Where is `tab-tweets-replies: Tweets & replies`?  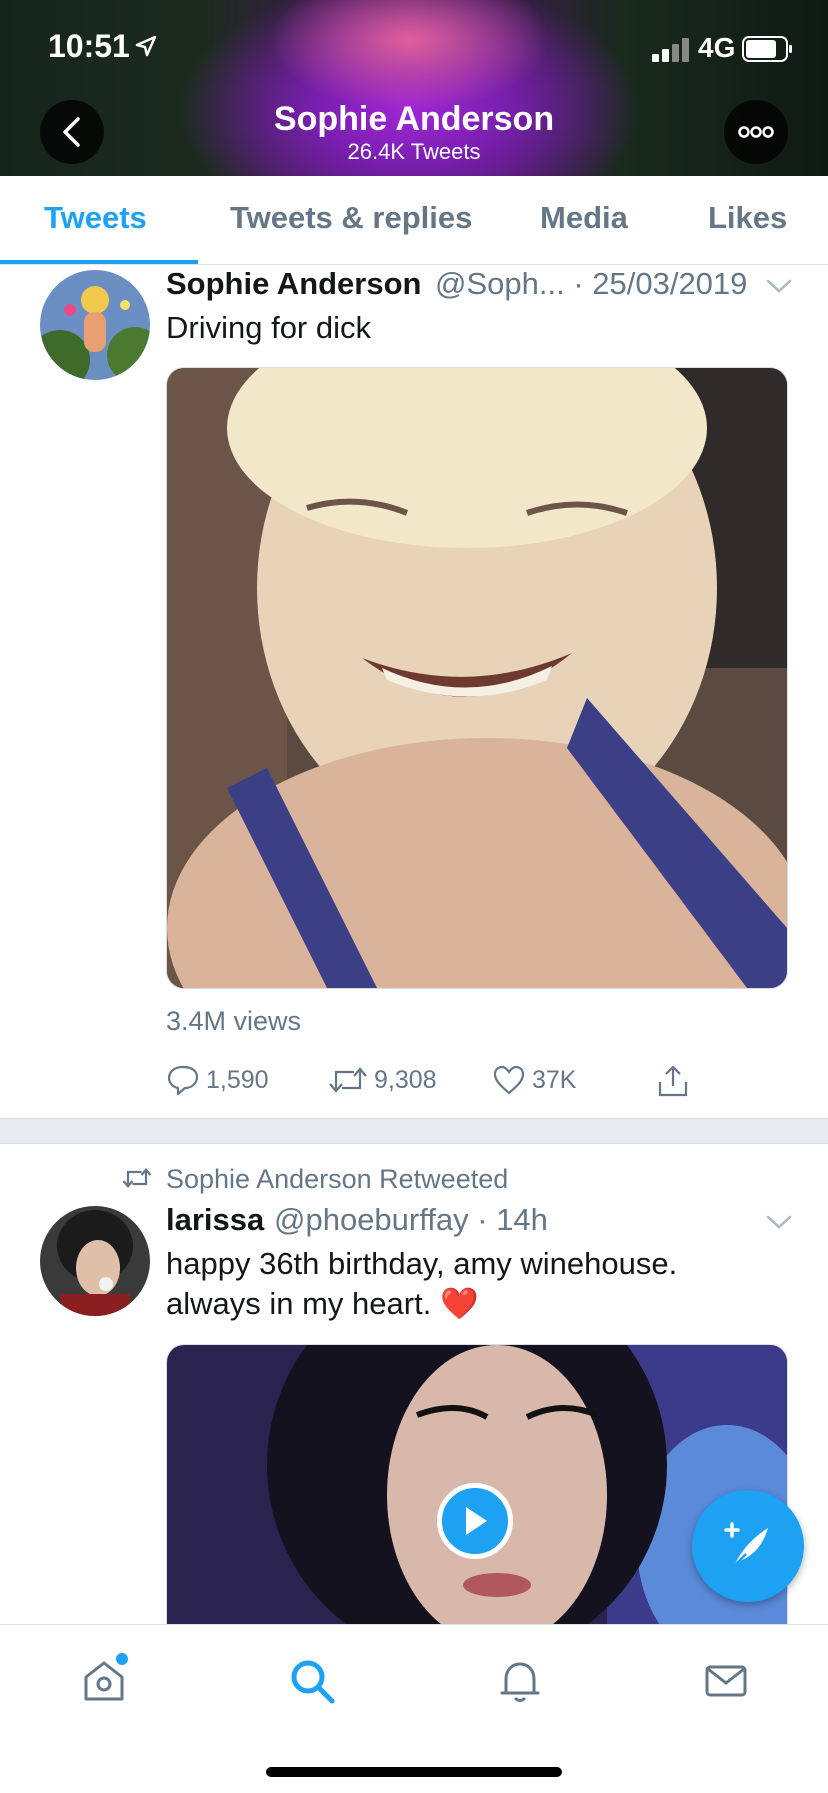
tab-tweets-replies: Tweets & replies is located at coordinates (351, 218).